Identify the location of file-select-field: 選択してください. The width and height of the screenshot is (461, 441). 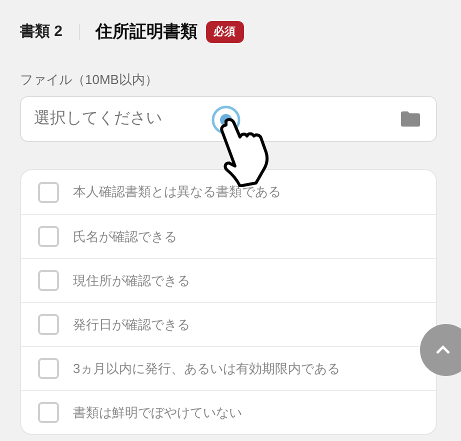
(228, 119).